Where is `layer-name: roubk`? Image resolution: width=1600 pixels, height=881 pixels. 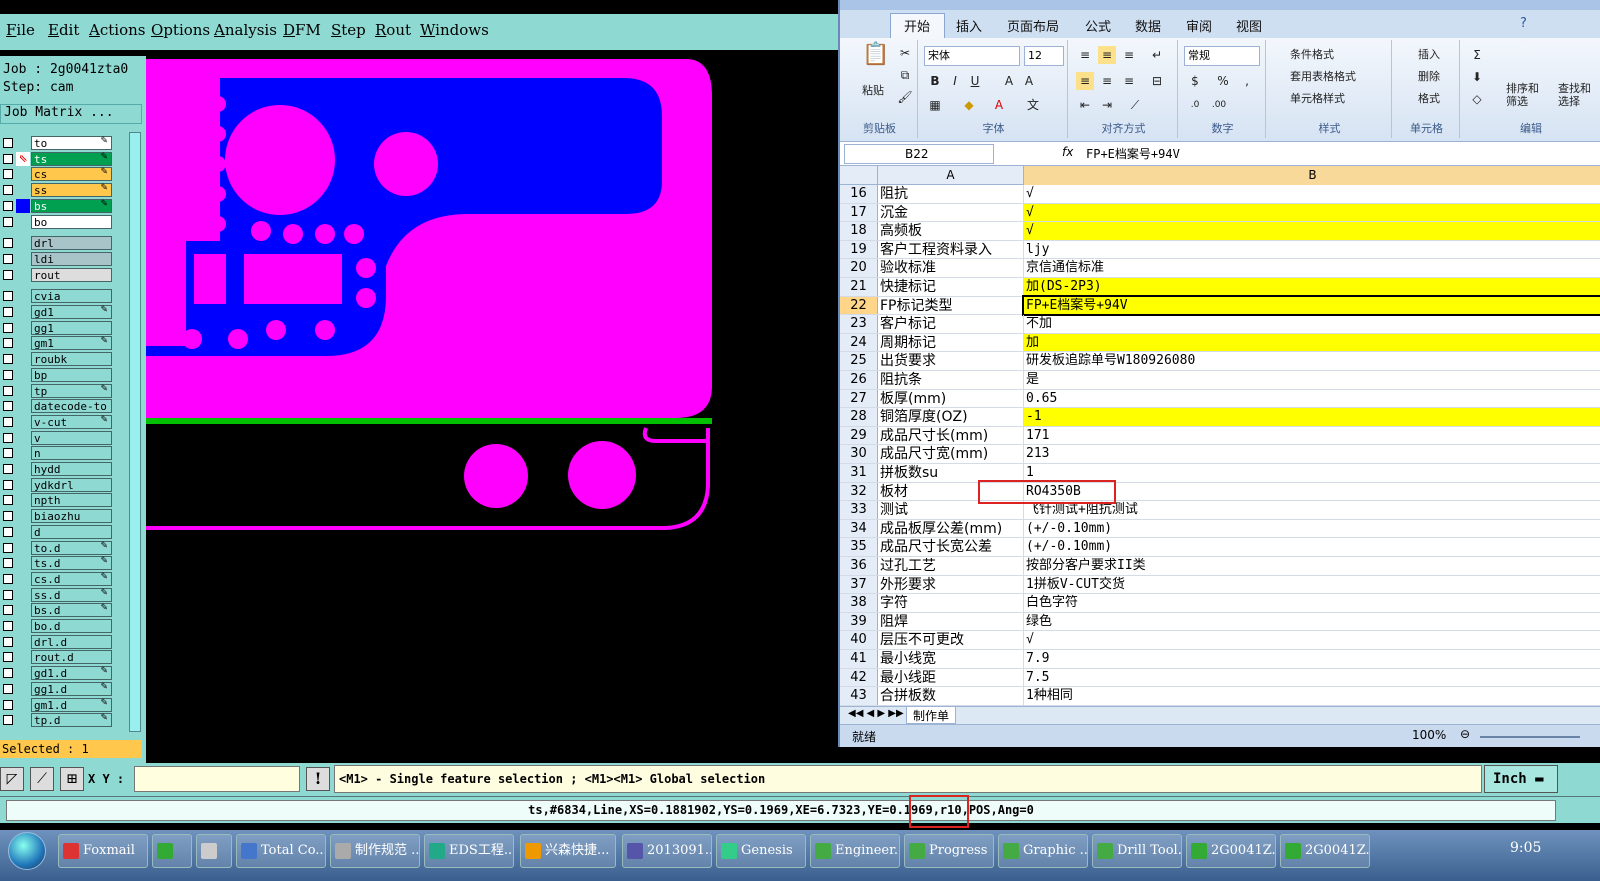
layer-name: roubk is located at coordinates (71, 359).